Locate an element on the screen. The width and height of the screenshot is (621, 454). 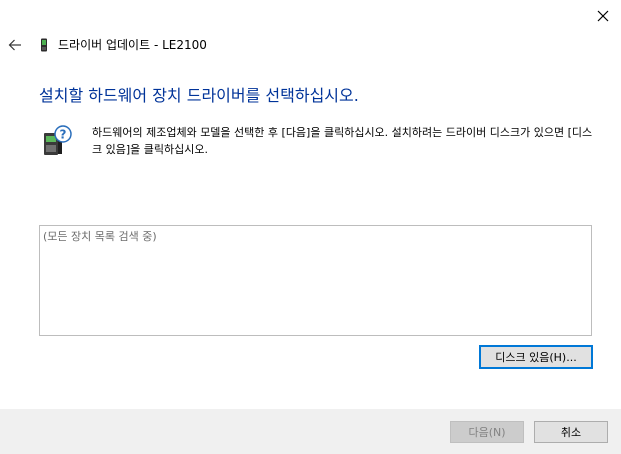
window-title: 드라이버 업데이트 - LE2100 is located at coordinates (132, 45).